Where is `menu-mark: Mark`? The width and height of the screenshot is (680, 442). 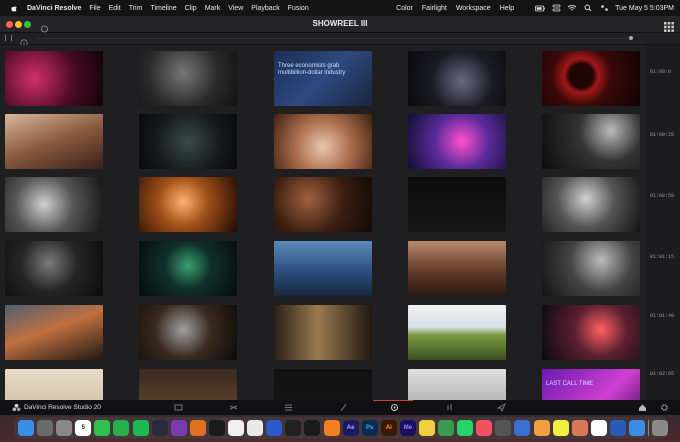 menu-mark: Mark is located at coordinates (213, 8).